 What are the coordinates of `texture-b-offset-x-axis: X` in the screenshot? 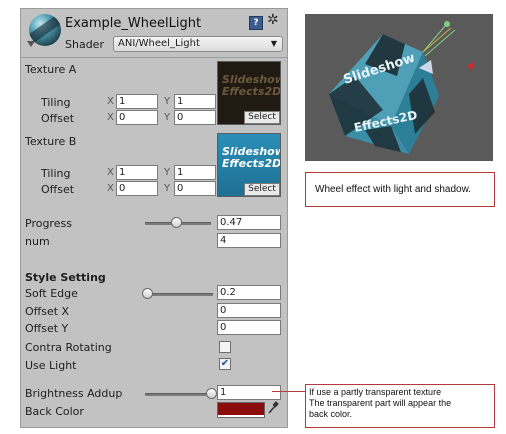 It's located at (110, 188).